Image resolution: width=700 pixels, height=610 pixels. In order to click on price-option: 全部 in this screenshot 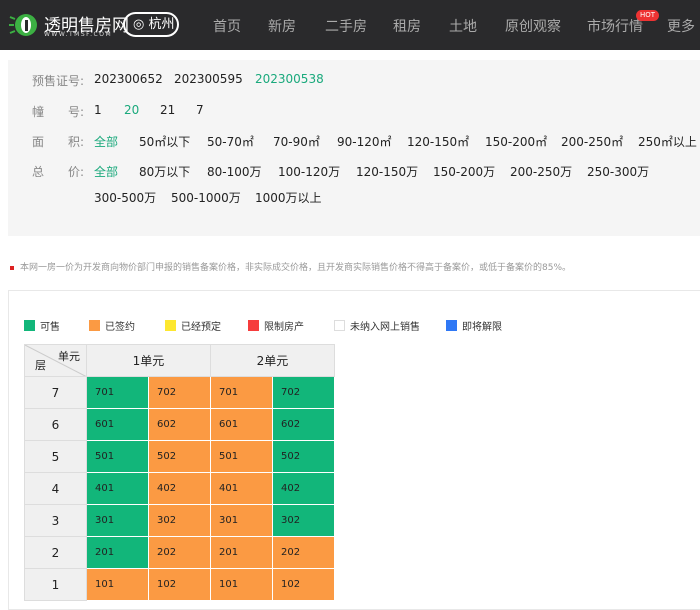, I will do `click(106, 171)`.